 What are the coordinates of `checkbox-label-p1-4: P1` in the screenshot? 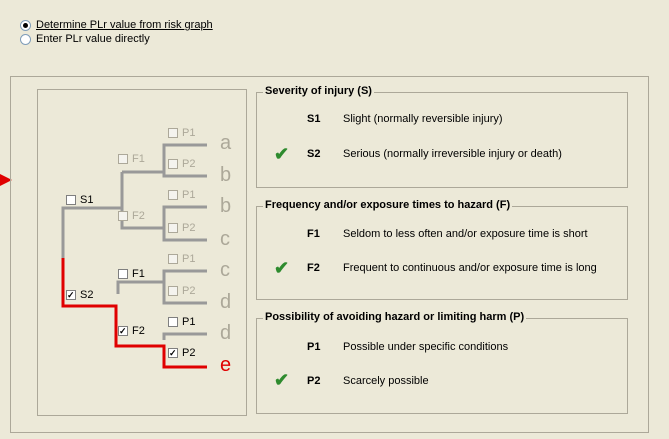 It's located at (189, 322).